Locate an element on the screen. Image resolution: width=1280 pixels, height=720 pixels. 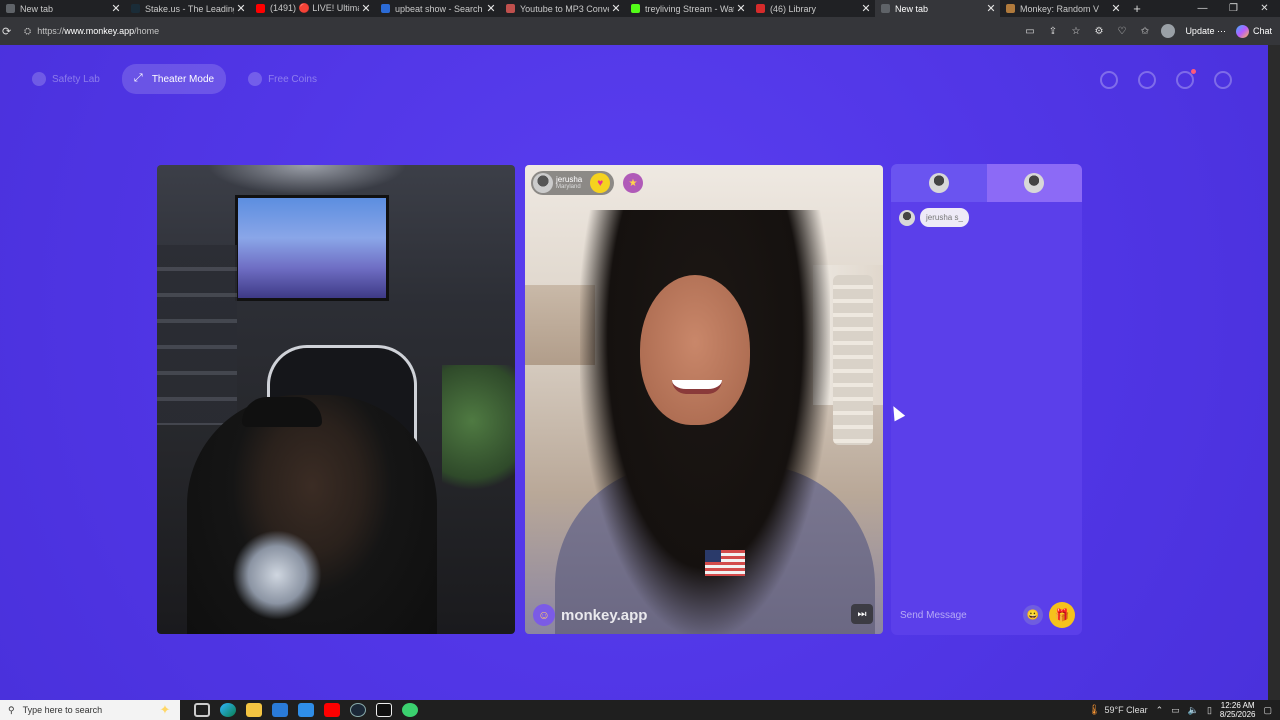
volume-icon: 🔈 is located at coordinates (1193, 710).